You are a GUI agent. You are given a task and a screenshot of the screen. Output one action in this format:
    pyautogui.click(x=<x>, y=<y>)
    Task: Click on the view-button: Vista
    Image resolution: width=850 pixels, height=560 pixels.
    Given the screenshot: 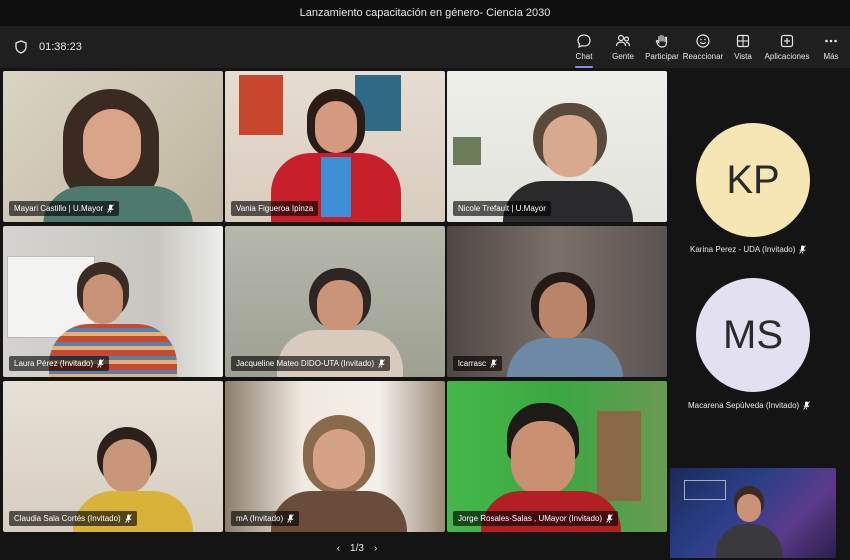 What is the action you would take?
    pyautogui.click(x=743, y=47)
    